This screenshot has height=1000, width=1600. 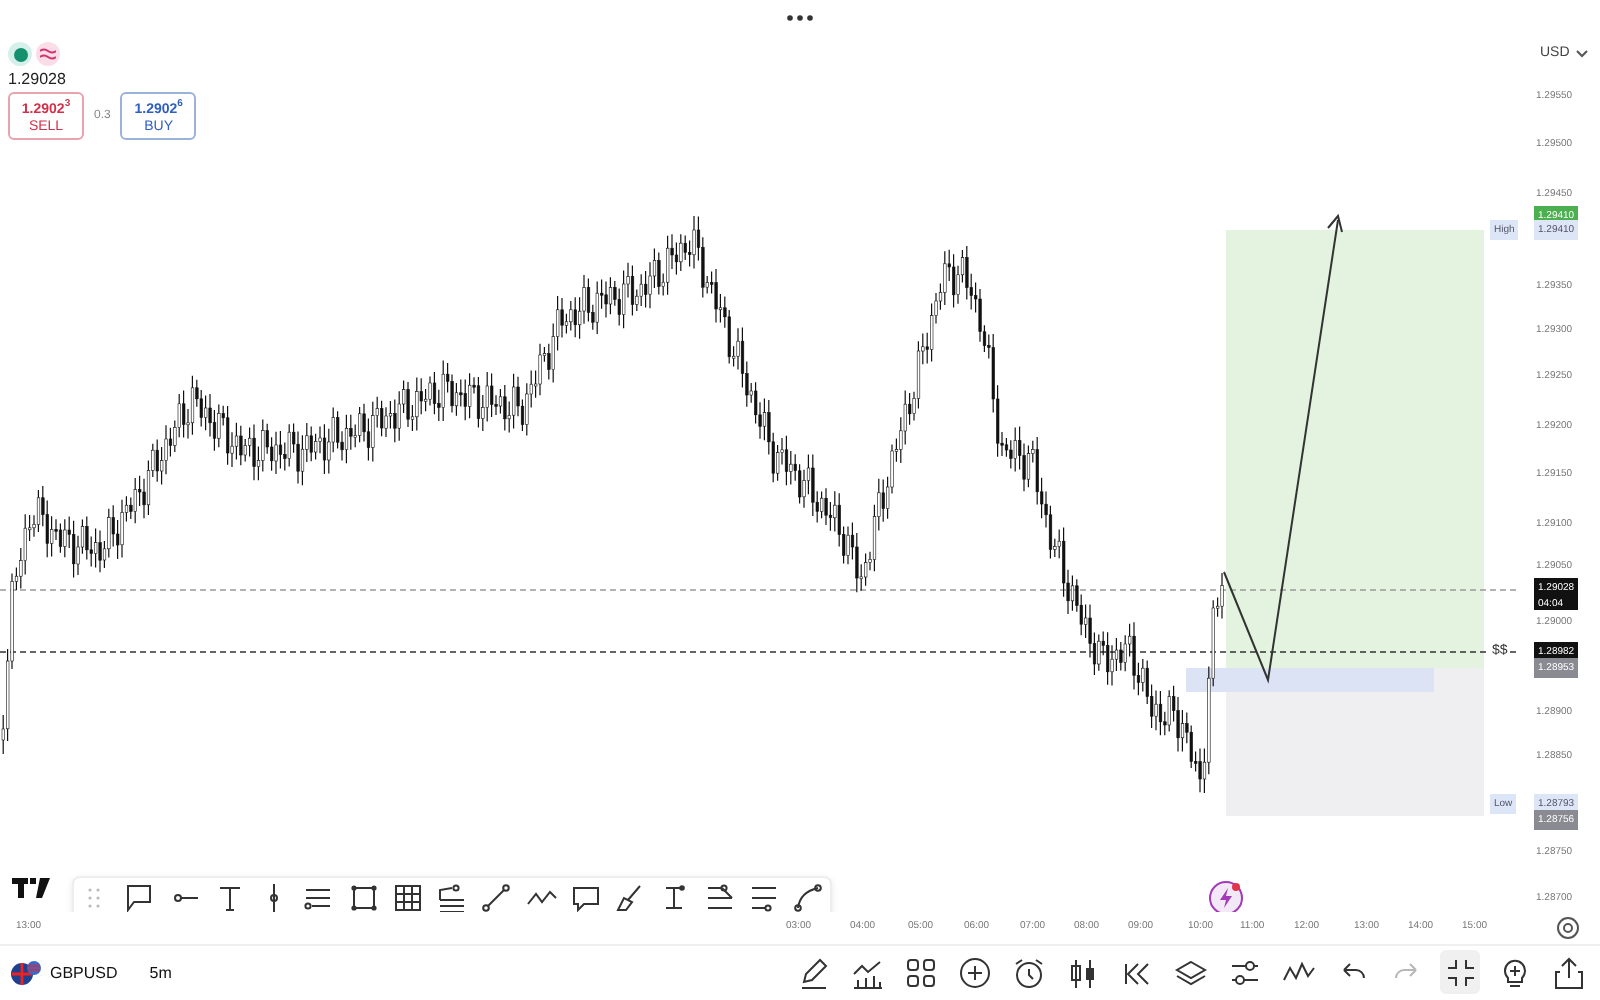 What do you see at coordinates (808, 897) in the screenshot?
I see `curve-icon` at bounding box center [808, 897].